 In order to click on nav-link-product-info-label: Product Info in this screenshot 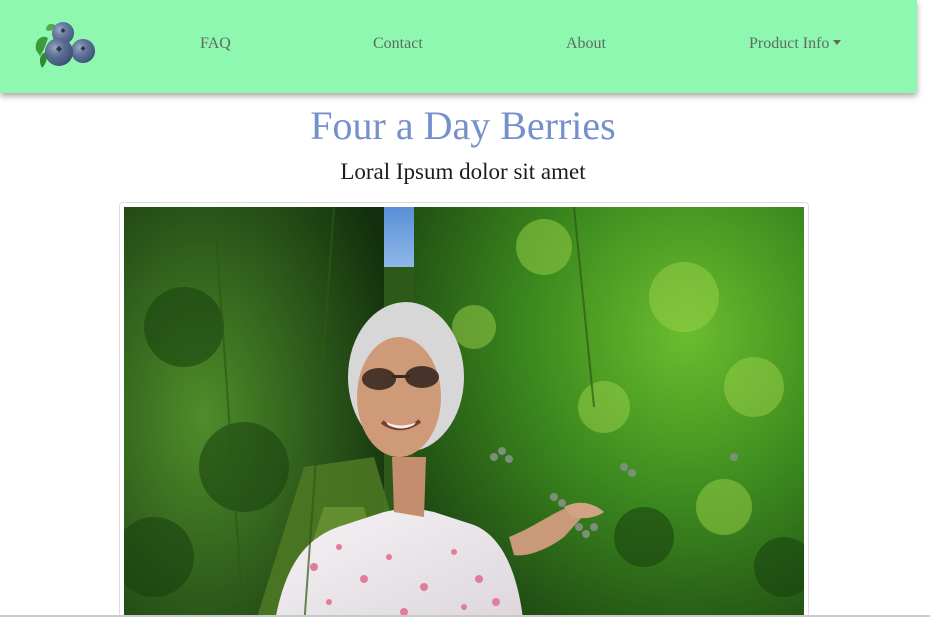, I will do `click(789, 43)`.